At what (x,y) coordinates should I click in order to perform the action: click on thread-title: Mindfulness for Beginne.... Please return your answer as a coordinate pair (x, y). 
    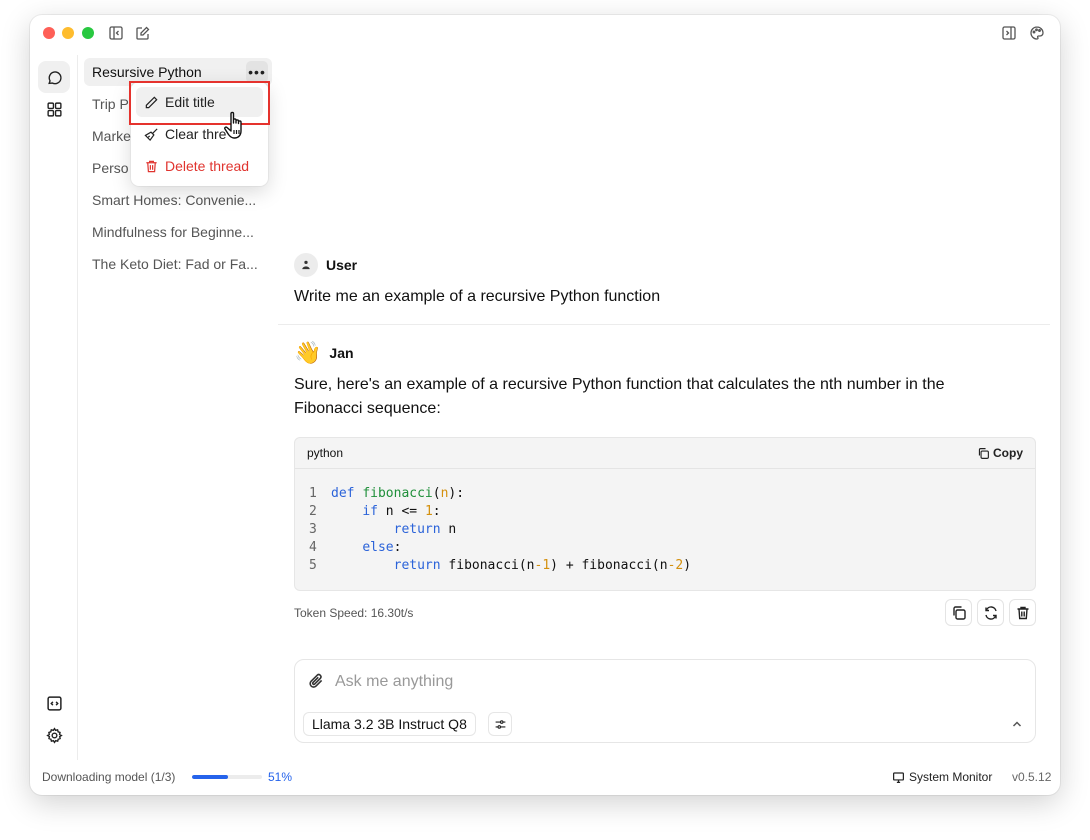
    Looking at the image, I should click on (173, 232).